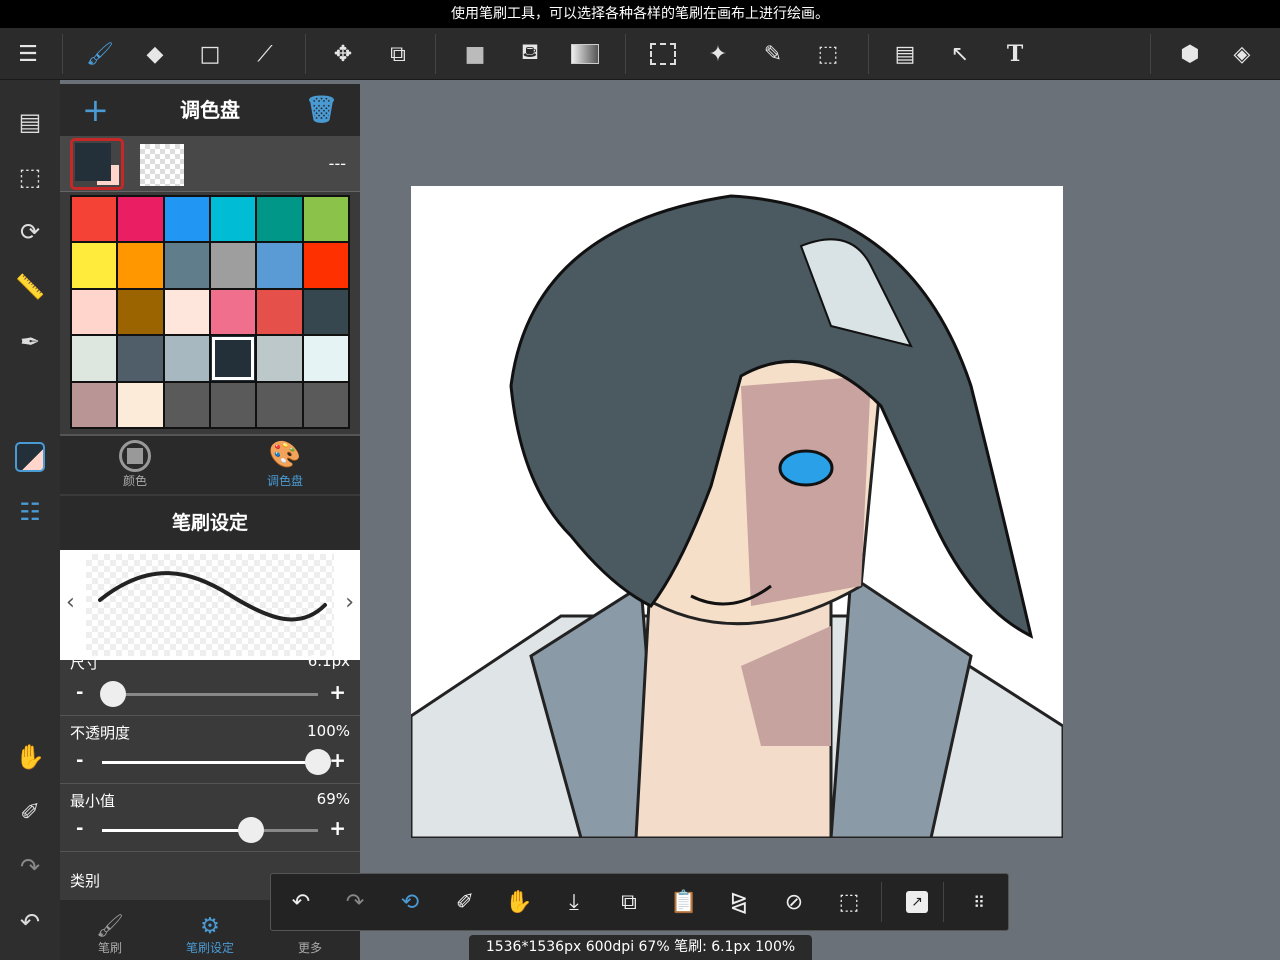  What do you see at coordinates (718, 54) in the screenshot?
I see `magic-wand-icon: ✦` at bounding box center [718, 54].